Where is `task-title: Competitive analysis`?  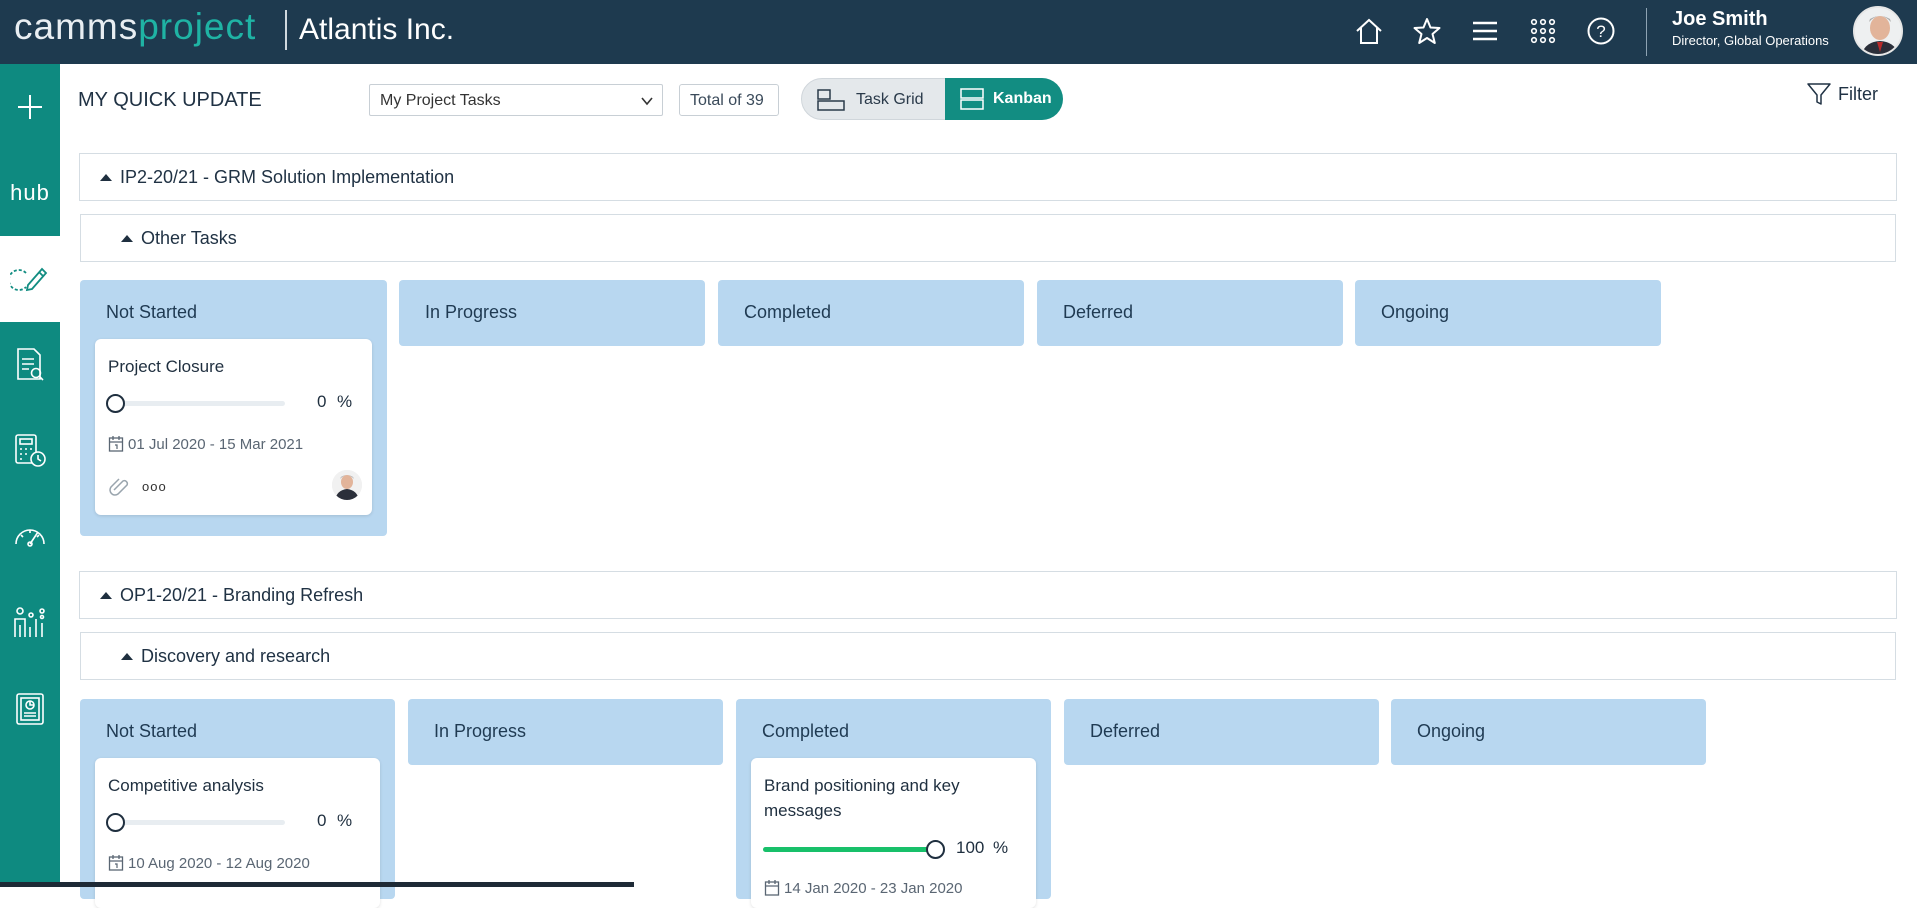
task-title: Competitive analysis is located at coordinates (186, 785).